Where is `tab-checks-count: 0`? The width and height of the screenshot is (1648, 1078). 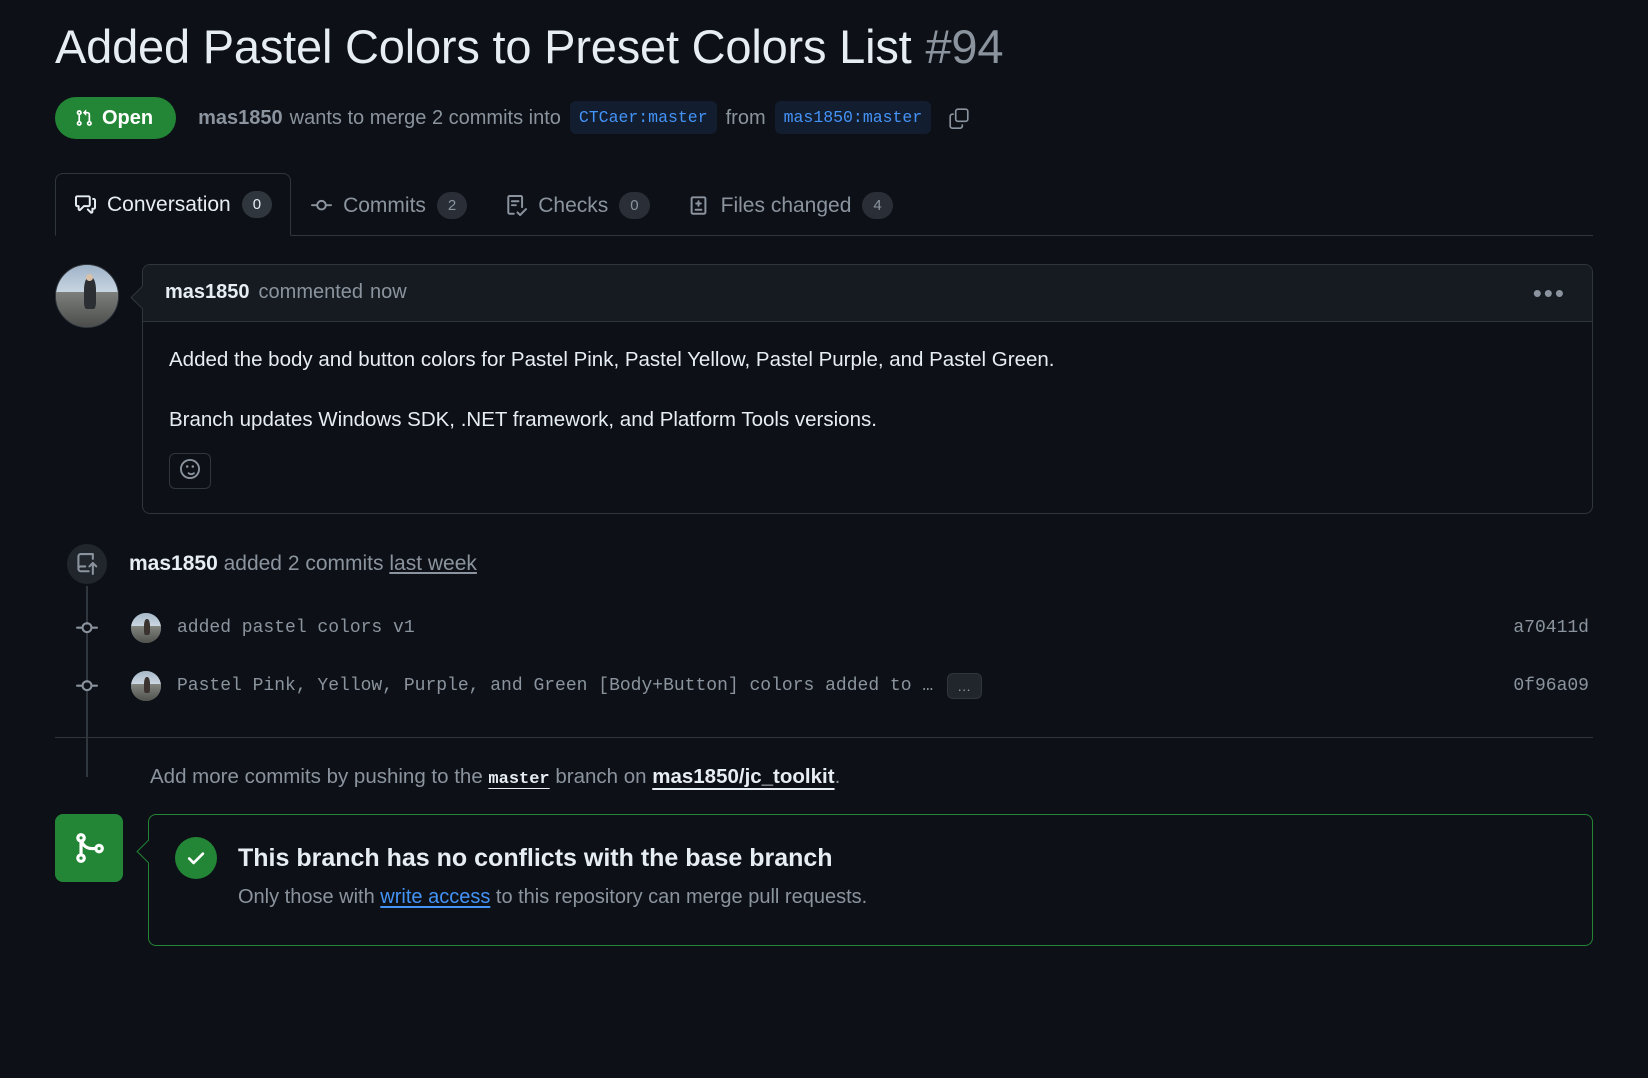
tab-checks-count: 0 is located at coordinates (634, 205).